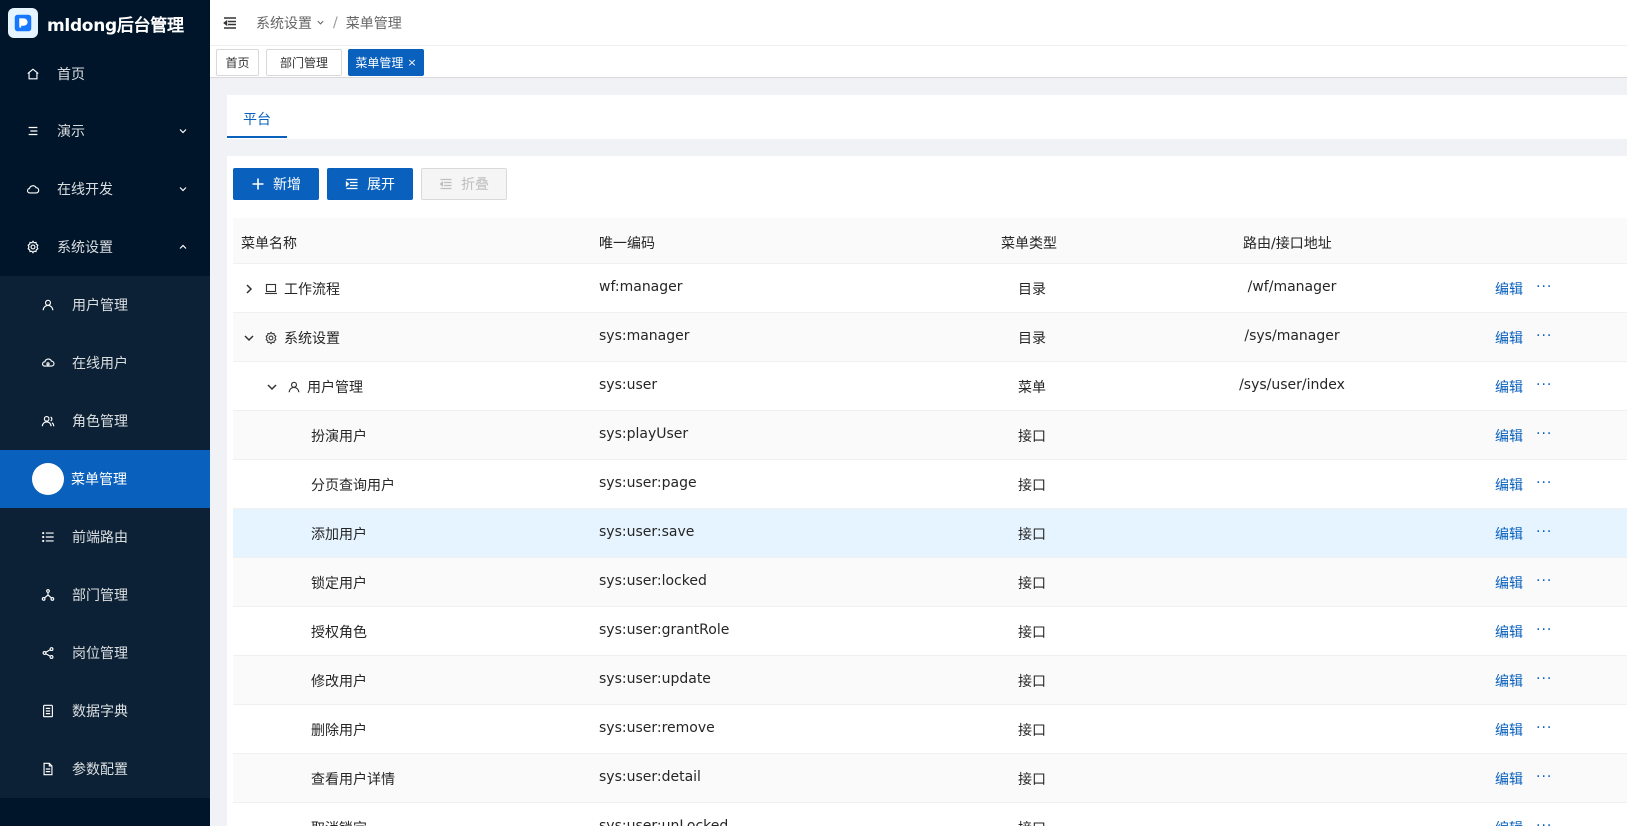  Describe the element at coordinates (650, 777) in the screenshot. I see `menu-code: sys:user:detail` at that location.